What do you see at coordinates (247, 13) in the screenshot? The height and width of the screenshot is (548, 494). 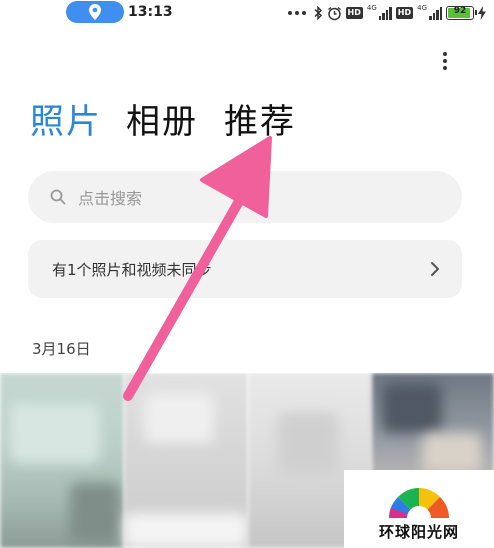 I see `status-bar: 13:13 HD 4G HD 4G 92` at bounding box center [247, 13].